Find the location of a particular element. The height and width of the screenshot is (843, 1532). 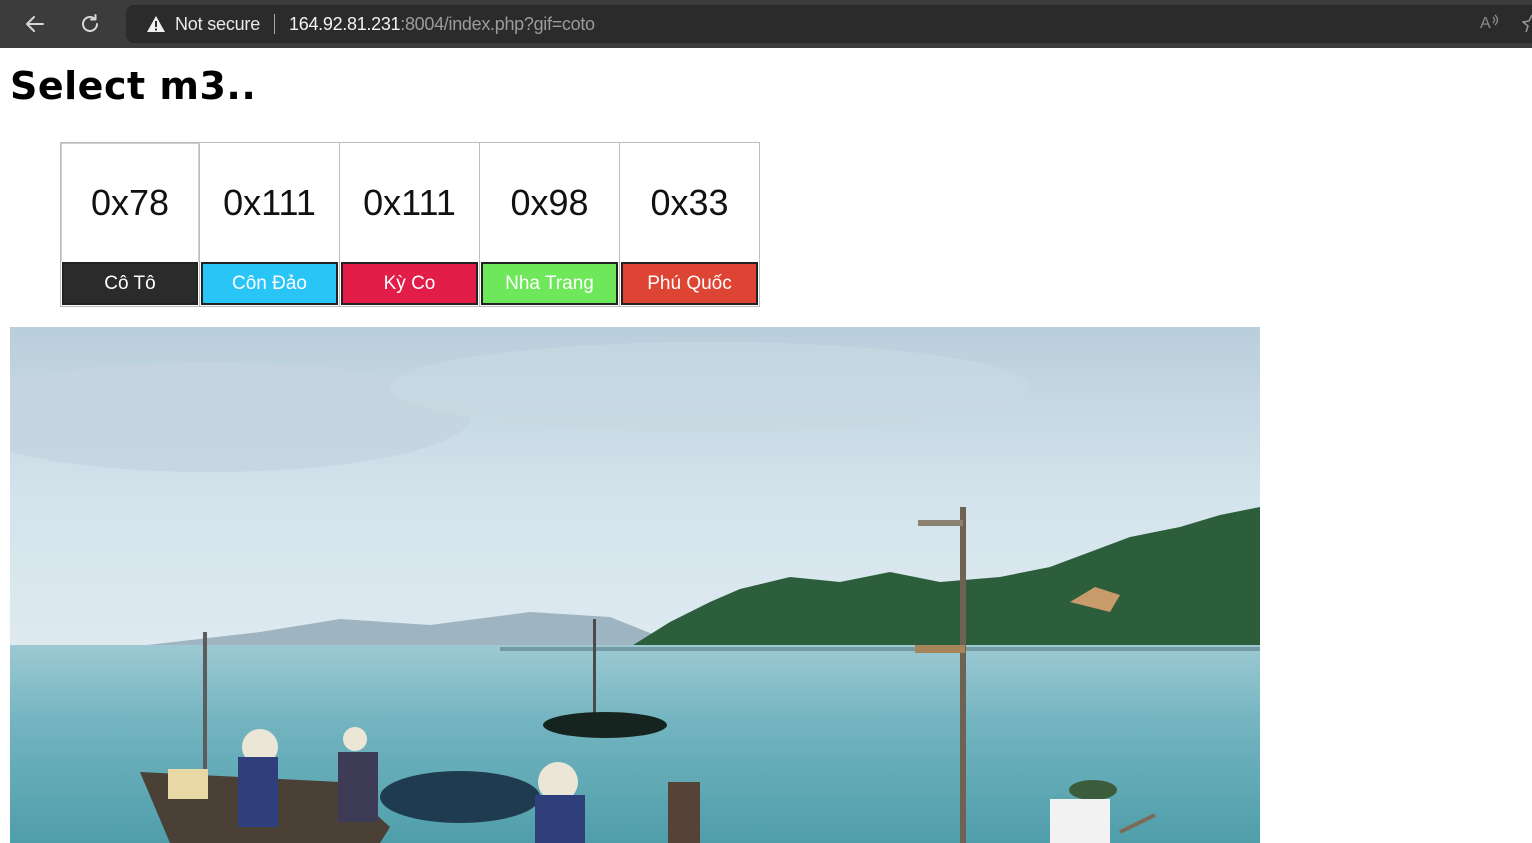

card-label-coto: Cô Tô is located at coordinates (130, 283).